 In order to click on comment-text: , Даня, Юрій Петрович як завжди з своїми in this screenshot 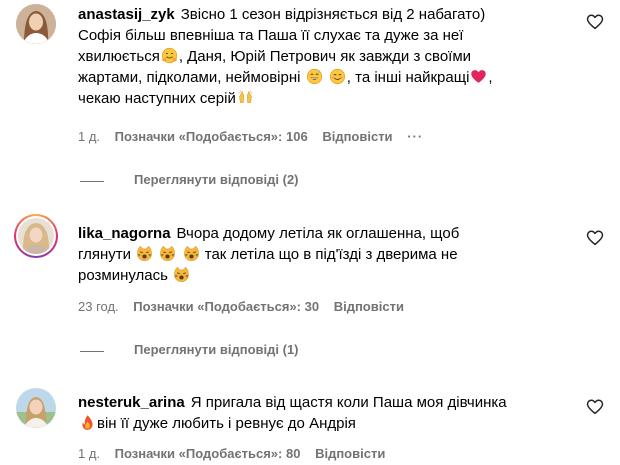, I will do `click(325, 56)`.